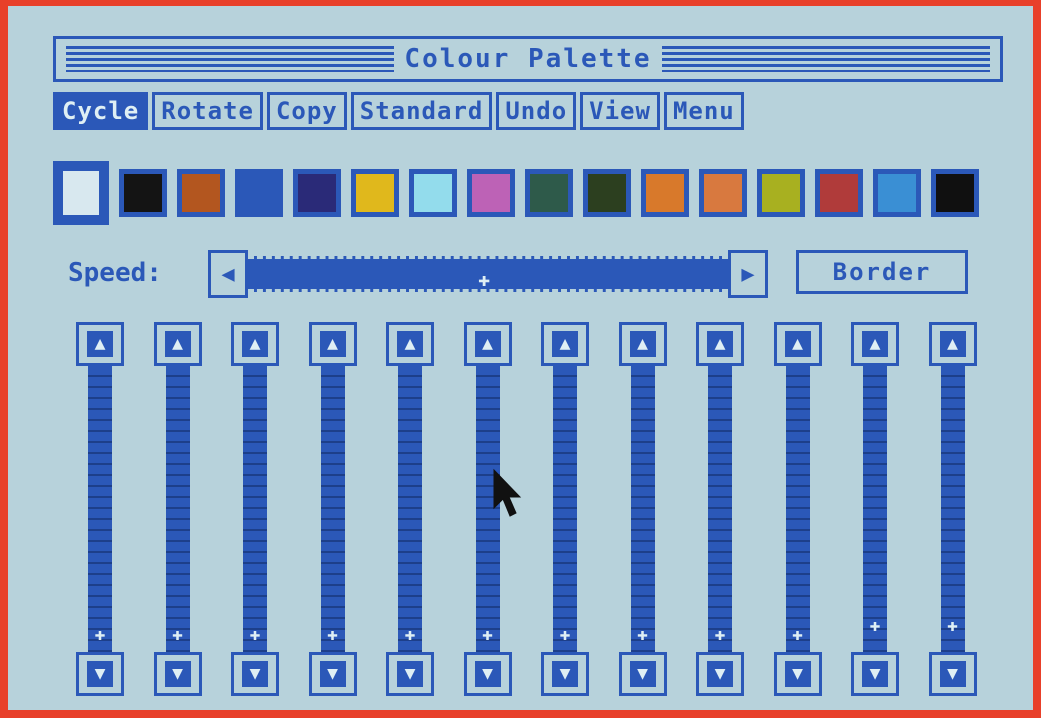 Image resolution: width=1041 pixels, height=718 pixels. What do you see at coordinates (516, 193) in the screenshot?
I see `colour-swatches` at bounding box center [516, 193].